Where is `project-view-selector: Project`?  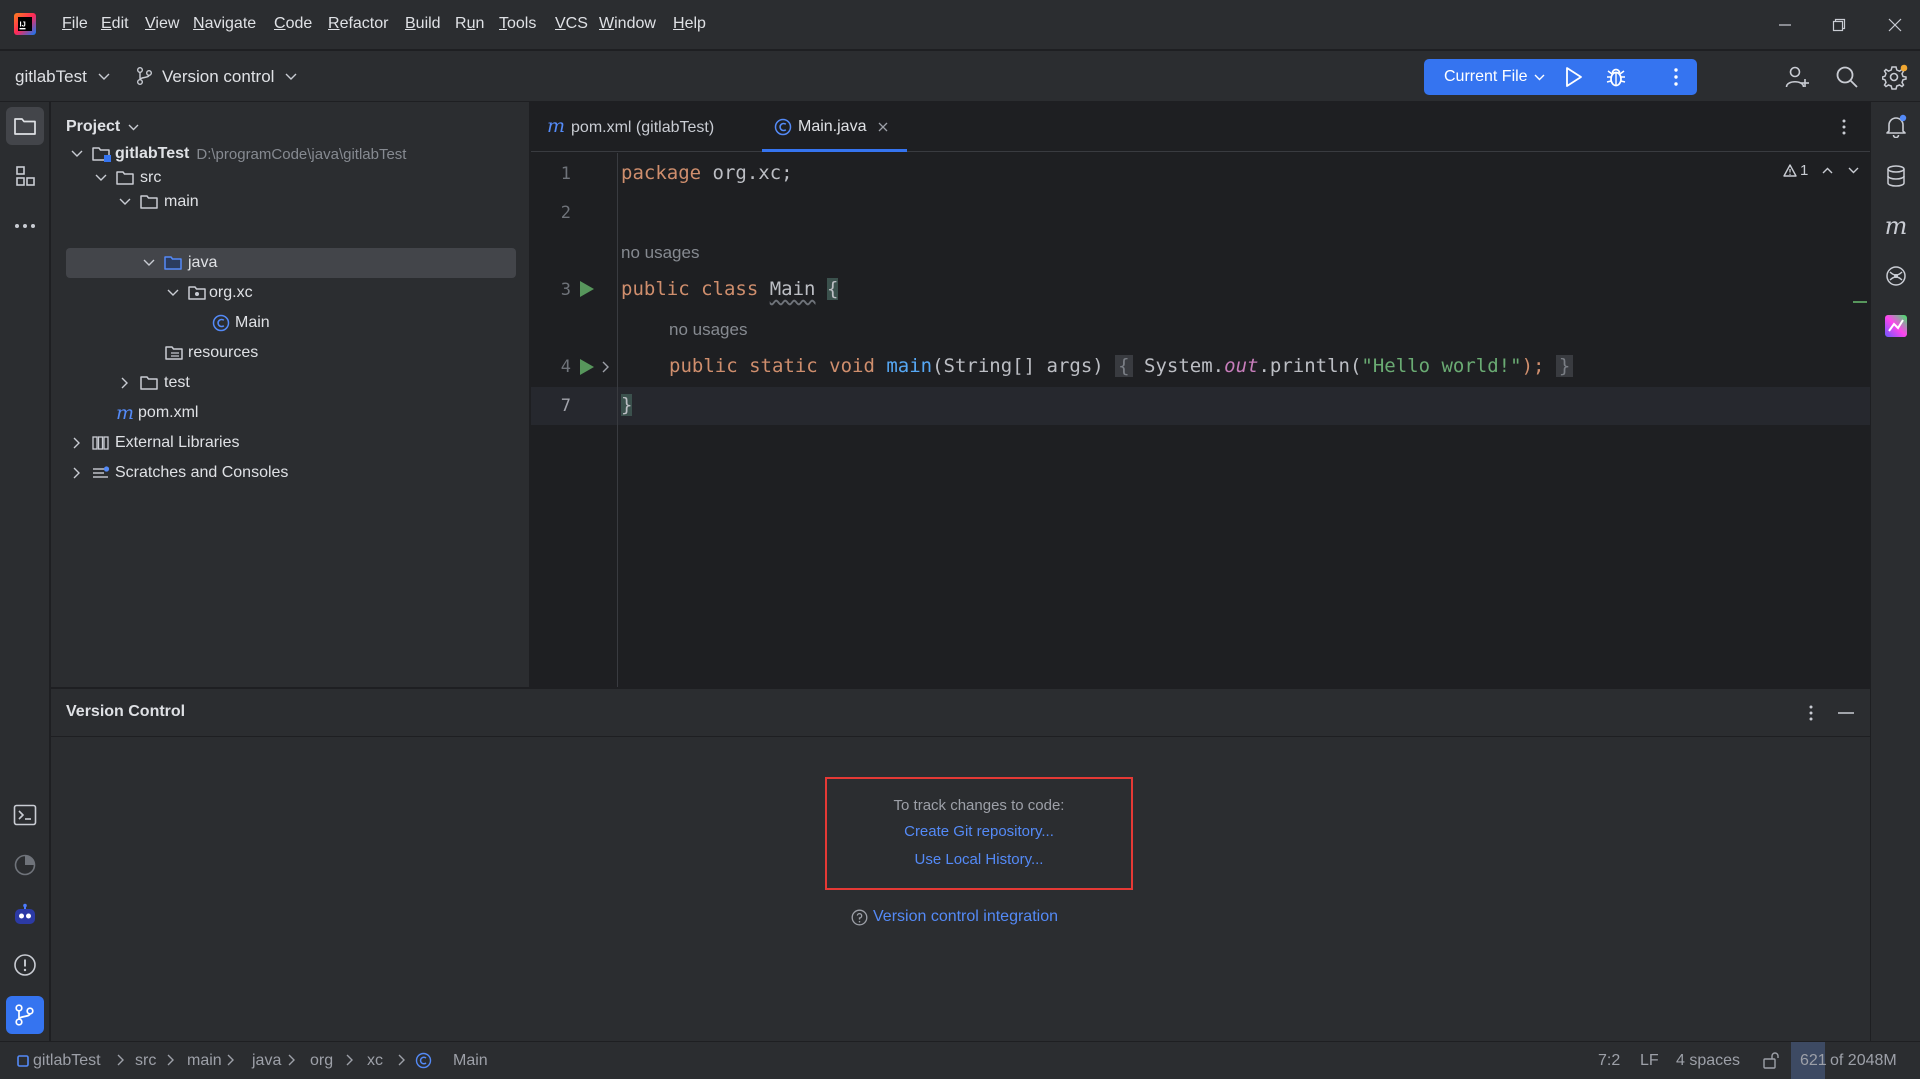 project-view-selector: Project is located at coordinates (102, 127).